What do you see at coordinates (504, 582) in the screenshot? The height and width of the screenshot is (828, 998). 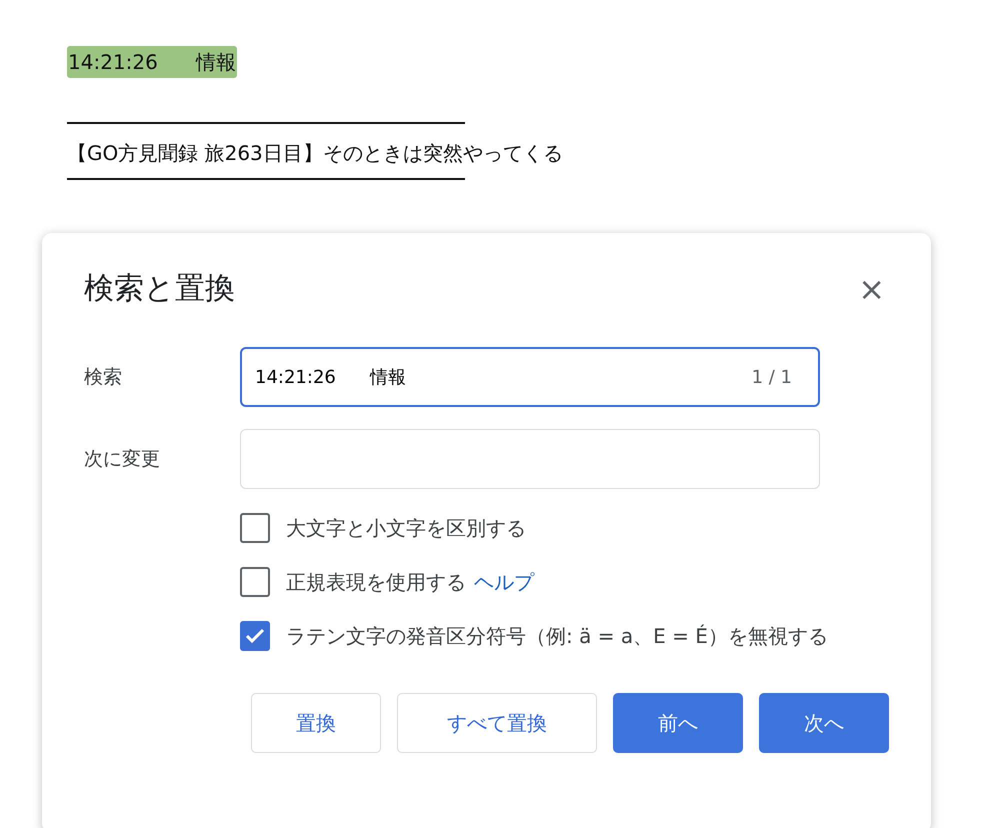 I see `help-link: ヘルプ` at bounding box center [504, 582].